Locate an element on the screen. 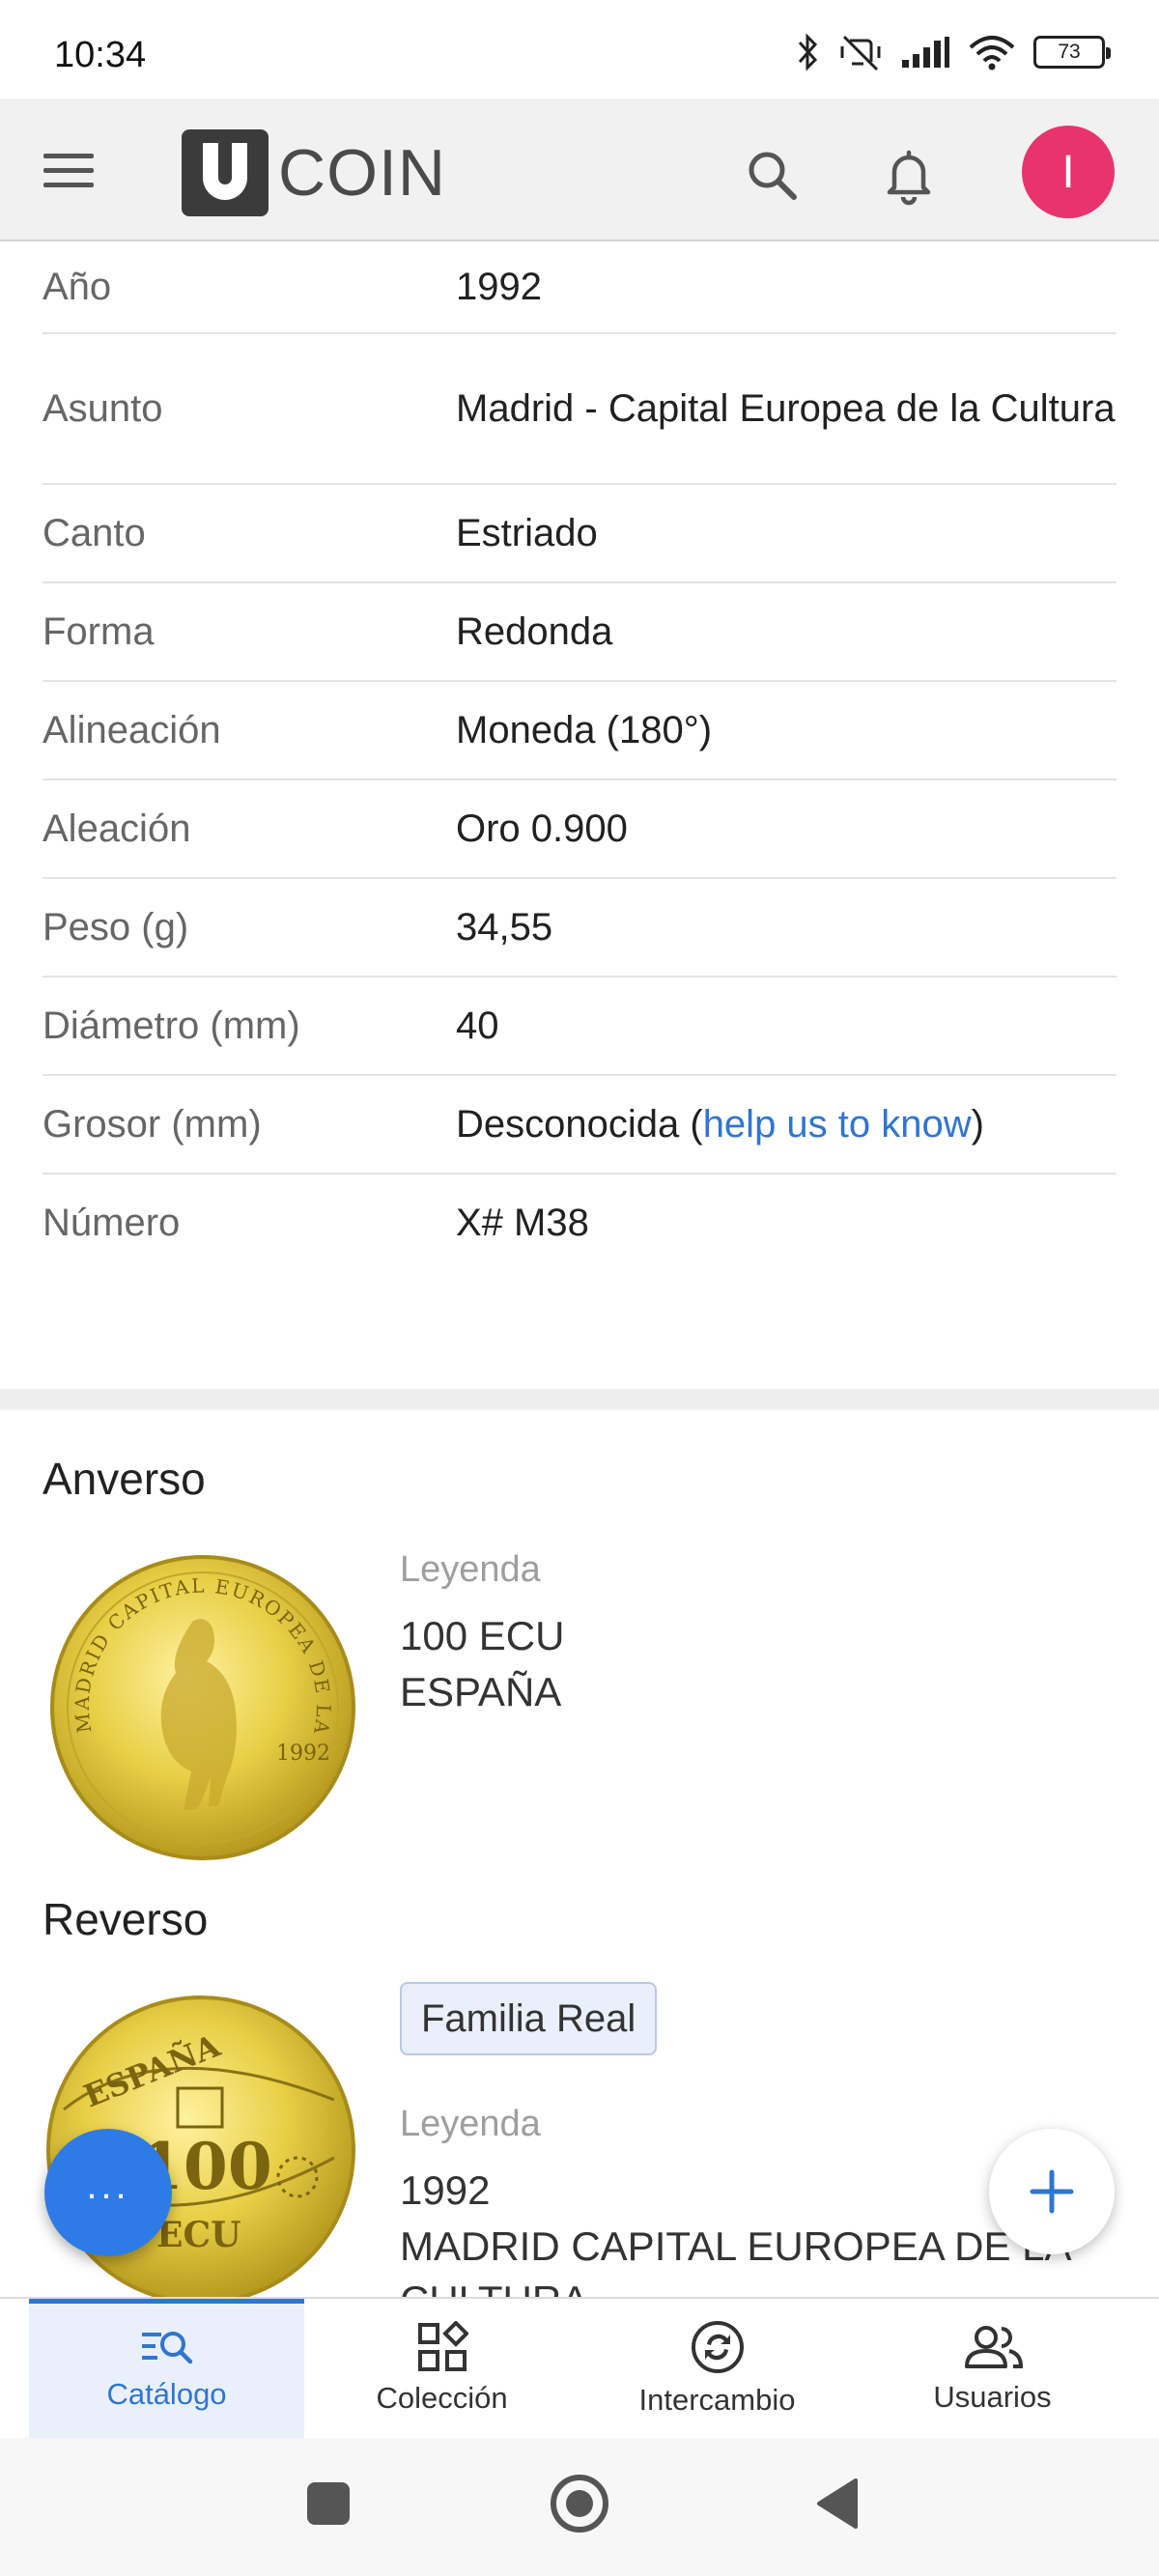 The height and width of the screenshot is (2576, 1159). spec-row-shape: Forma Redonda is located at coordinates (579, 632).